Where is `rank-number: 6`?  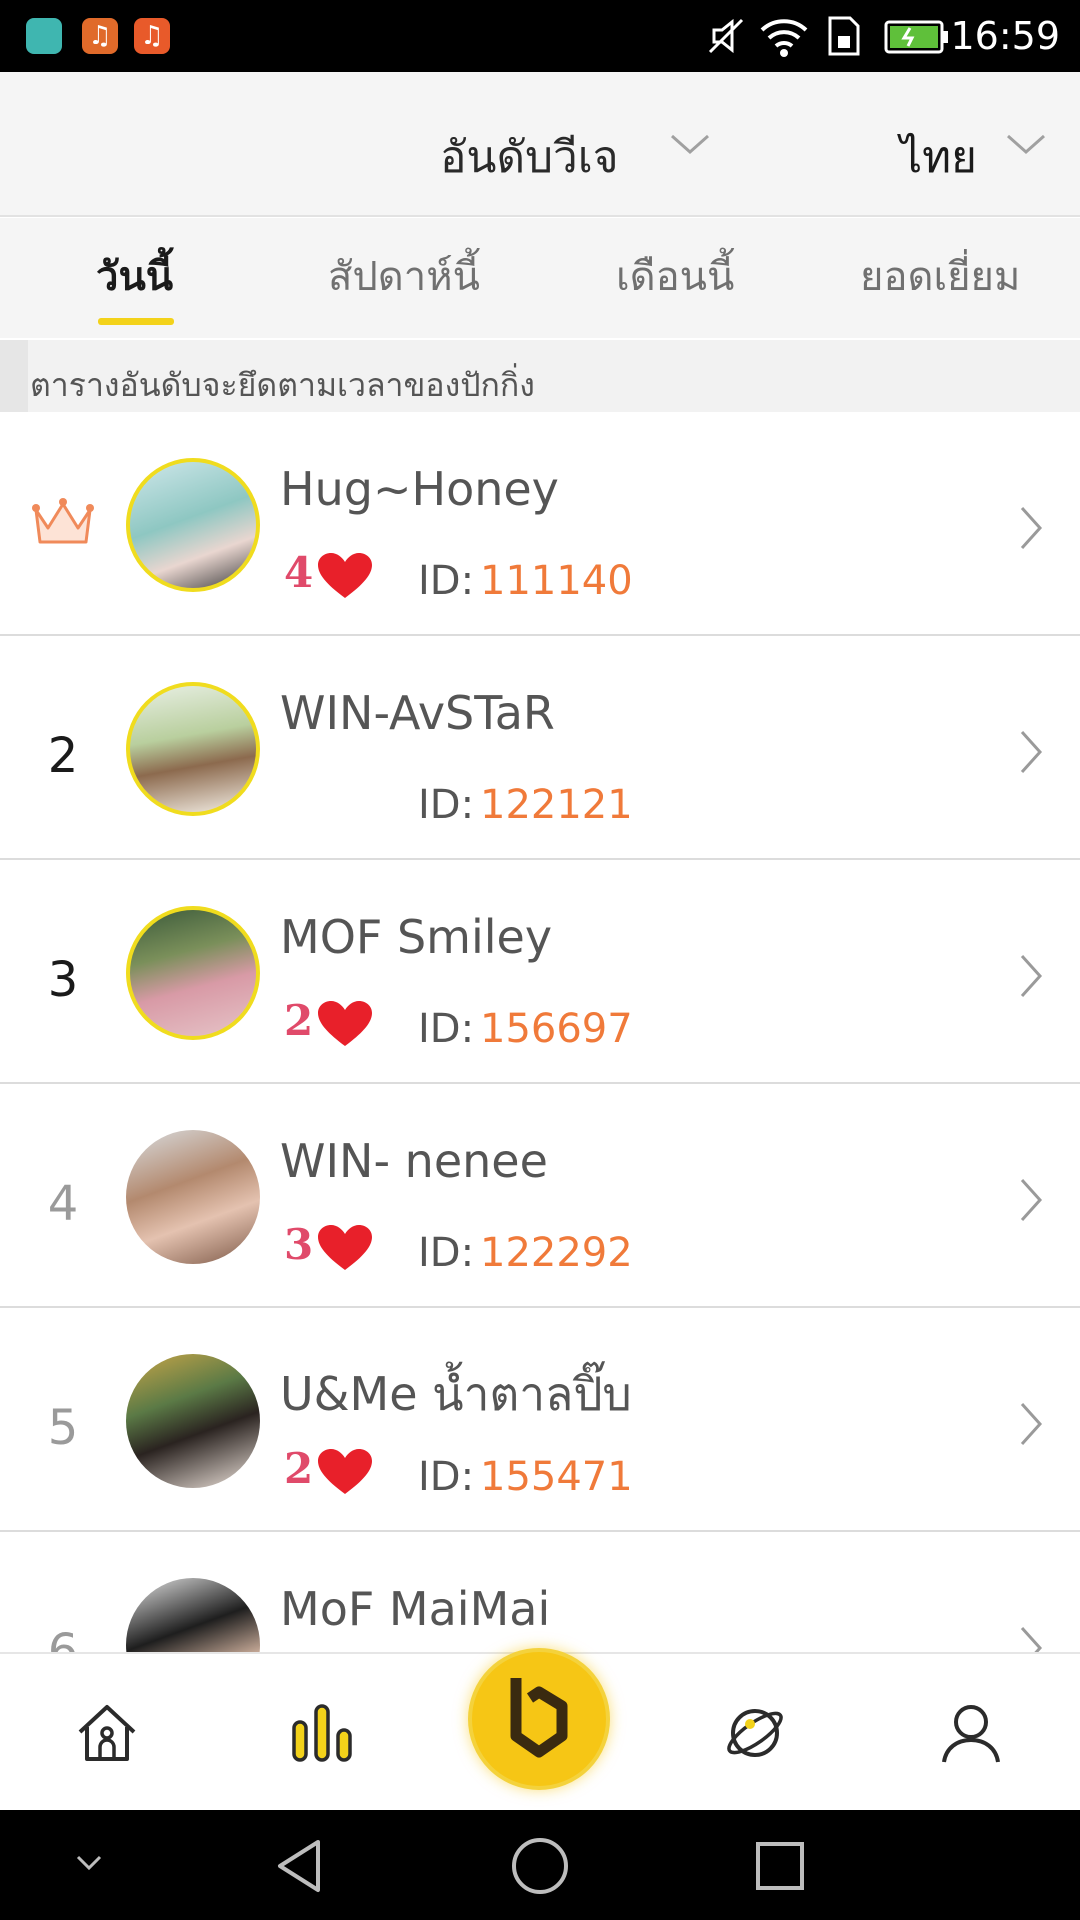 rank-number: 6 is located at coordinates (63, 1638).